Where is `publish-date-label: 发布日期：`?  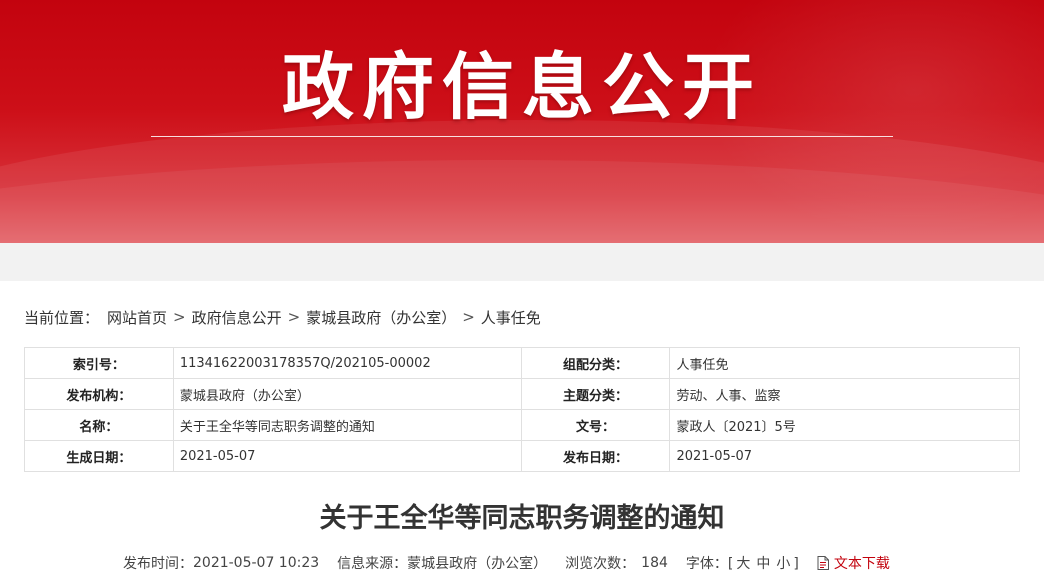
publish-date-label: 发布日期： is located at coordinates (595, 456).